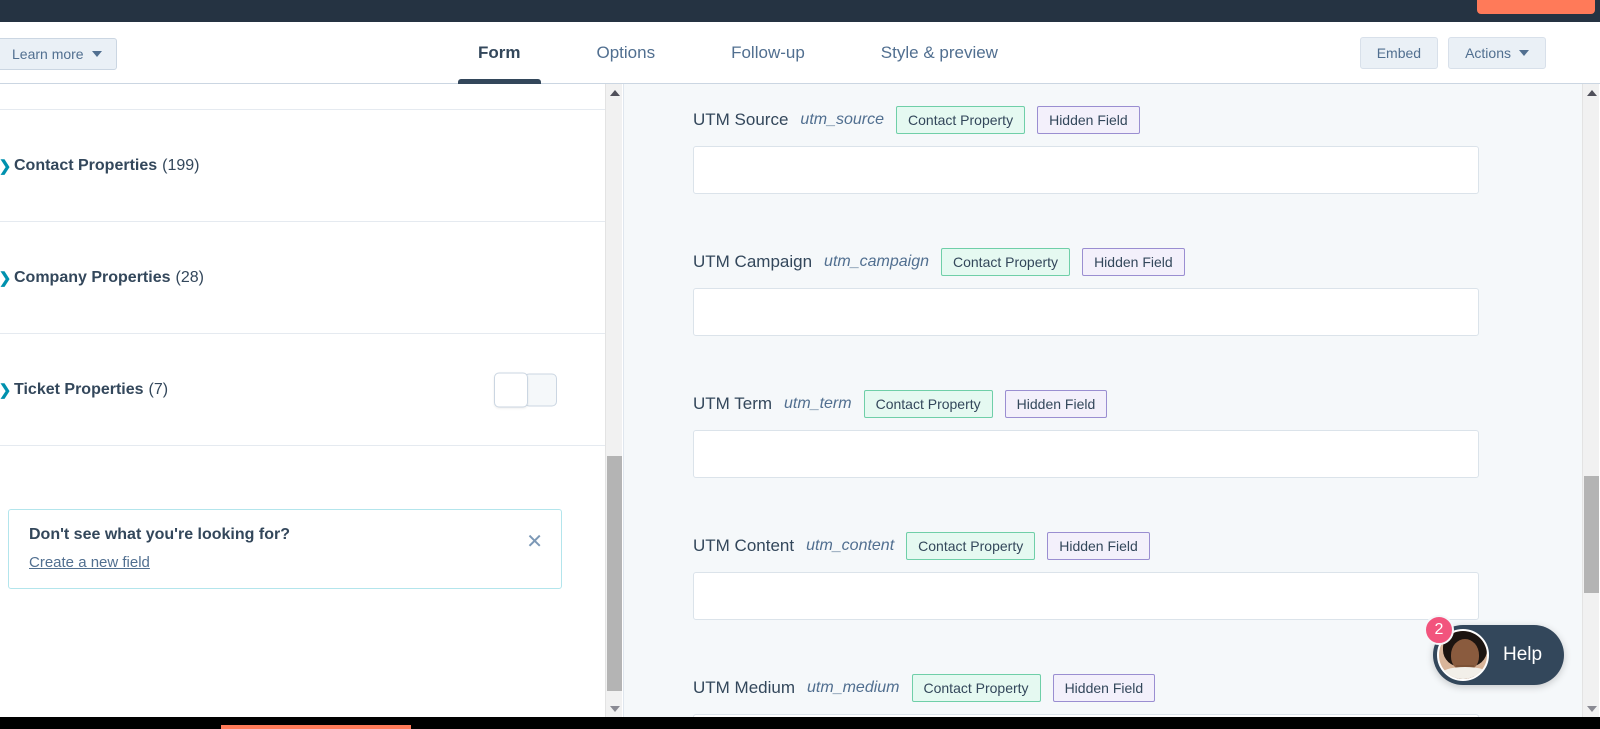  Describe the element at coordinates (158, 389) in the screenshot. I see `sidebar-group-count: (7)` at that location.